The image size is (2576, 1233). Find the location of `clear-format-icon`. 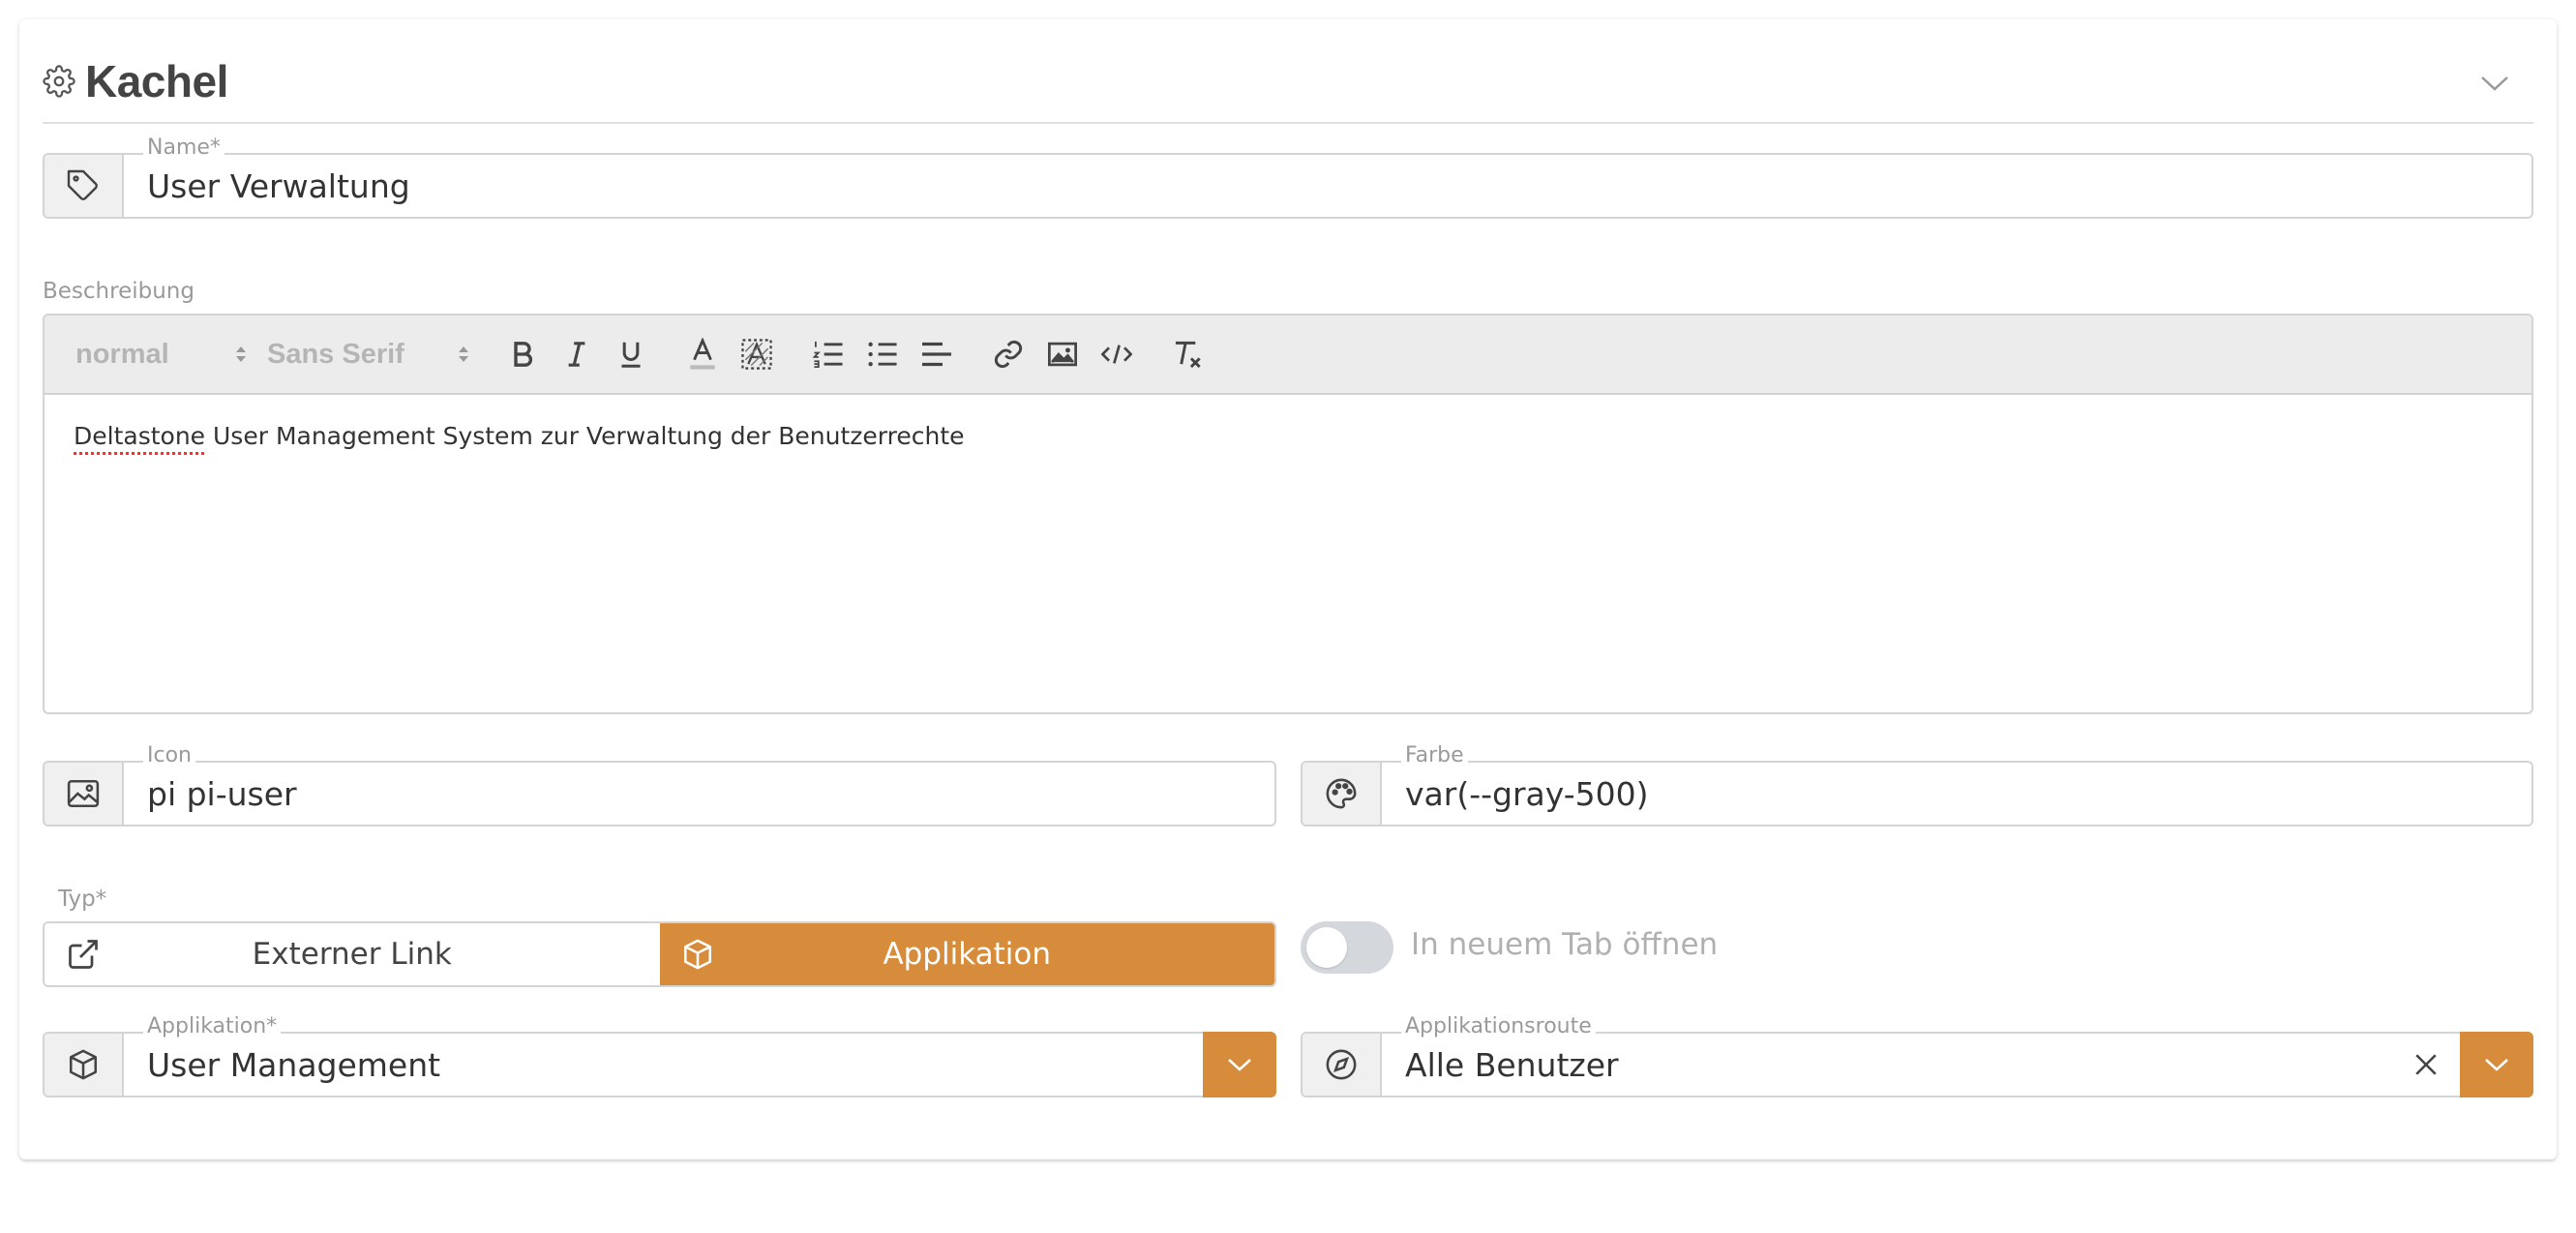

clear-format-icon is located at coordinates (1188, 355).